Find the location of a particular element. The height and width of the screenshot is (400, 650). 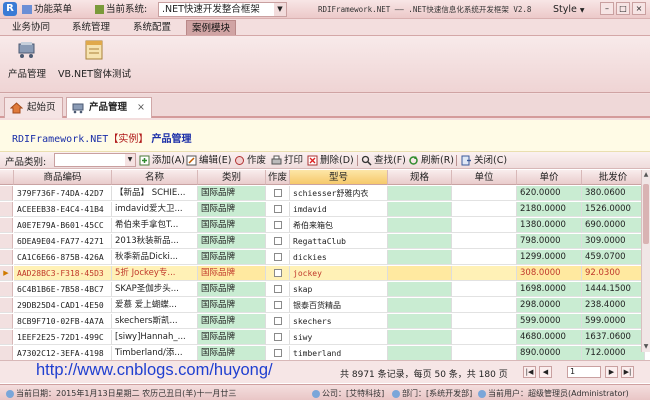

edit-button: 编辑(E) is located at coordinates (208, 160).